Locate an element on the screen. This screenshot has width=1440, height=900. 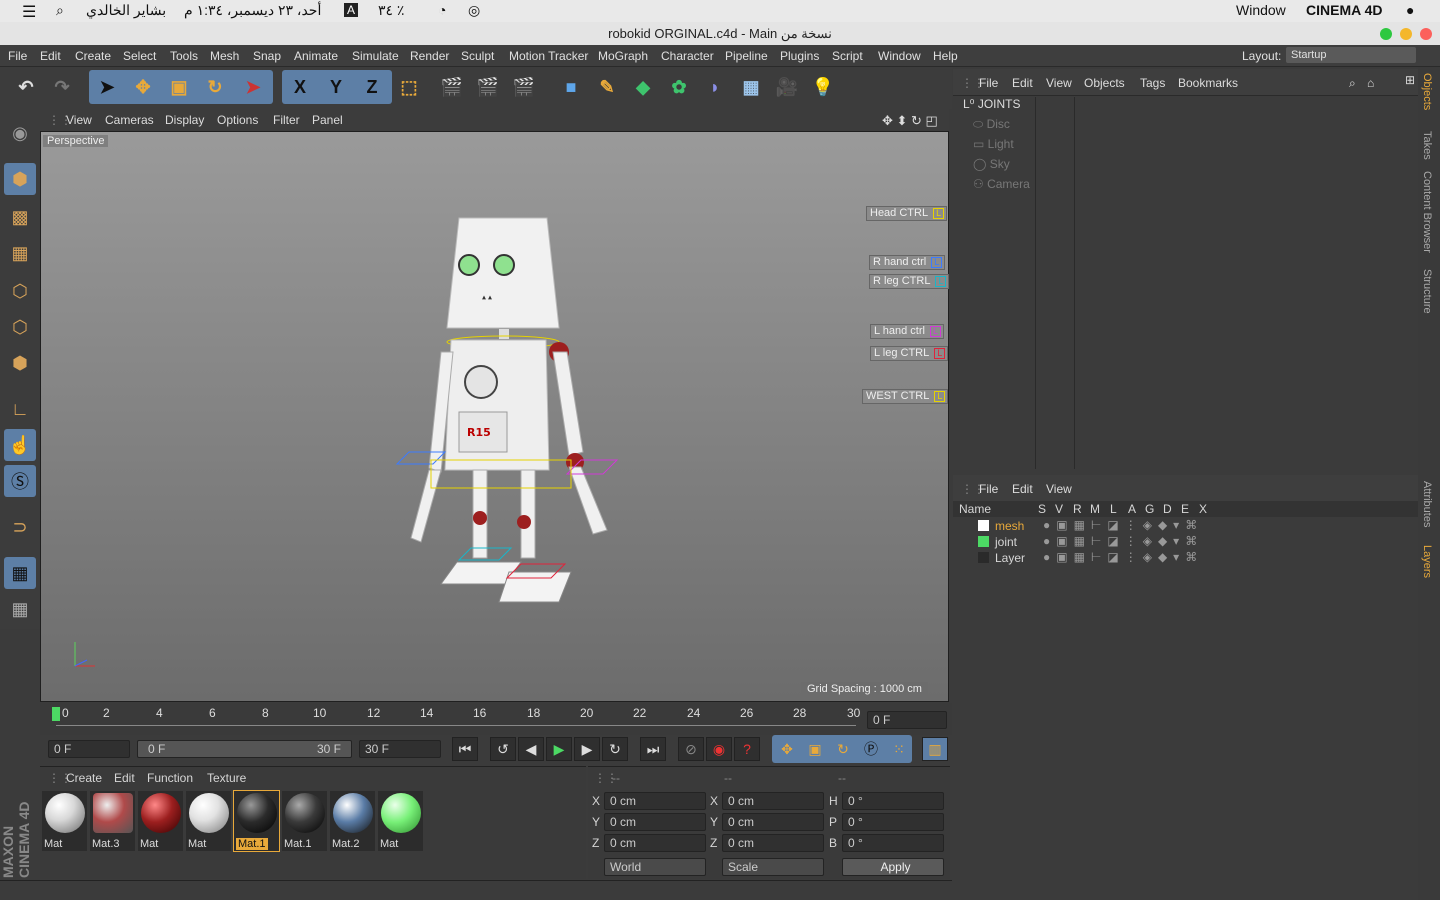
menu-select: Select is located at coordinates (139, 56).